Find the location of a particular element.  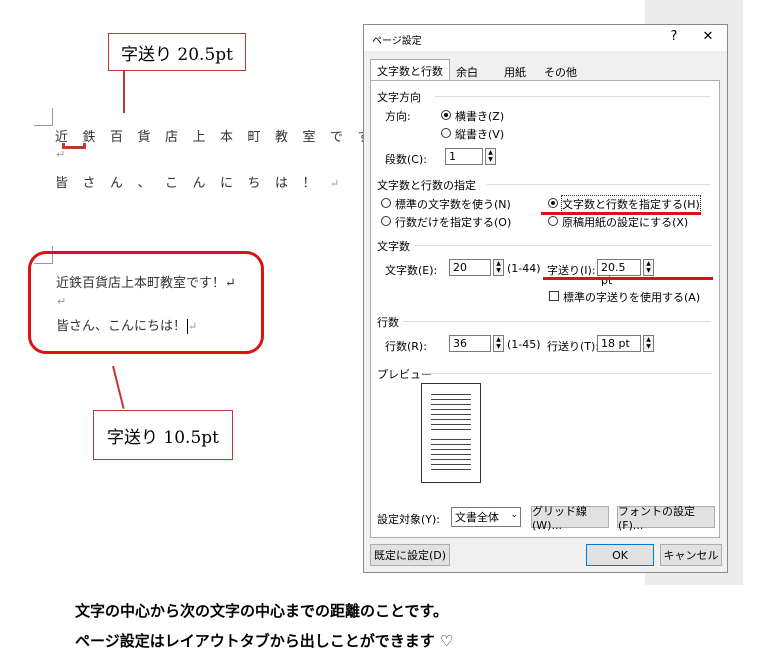

tab-other: その他 is located at coordinates (560, 71).